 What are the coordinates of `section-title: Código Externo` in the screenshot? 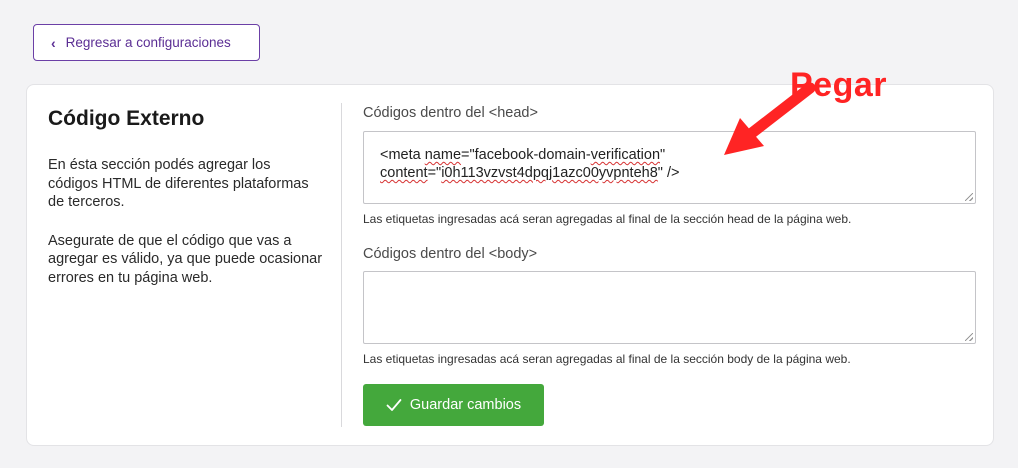 It's located at (126, 118).